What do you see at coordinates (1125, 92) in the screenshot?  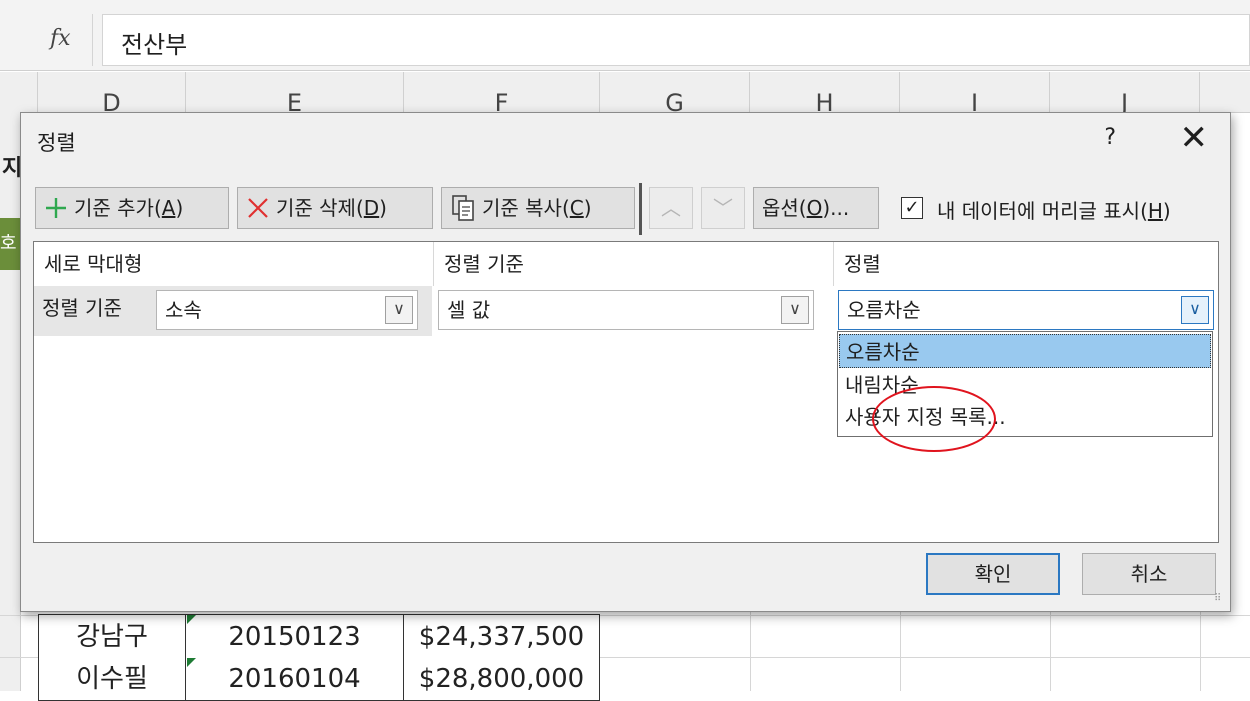 I see `column-header-j: J` at bounding box center [1125, 92].